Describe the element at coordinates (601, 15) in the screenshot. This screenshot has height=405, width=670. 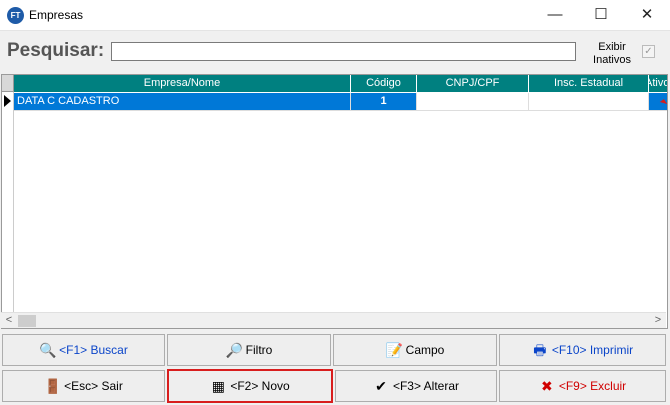
I see `maximize-button: ☐` at that location.